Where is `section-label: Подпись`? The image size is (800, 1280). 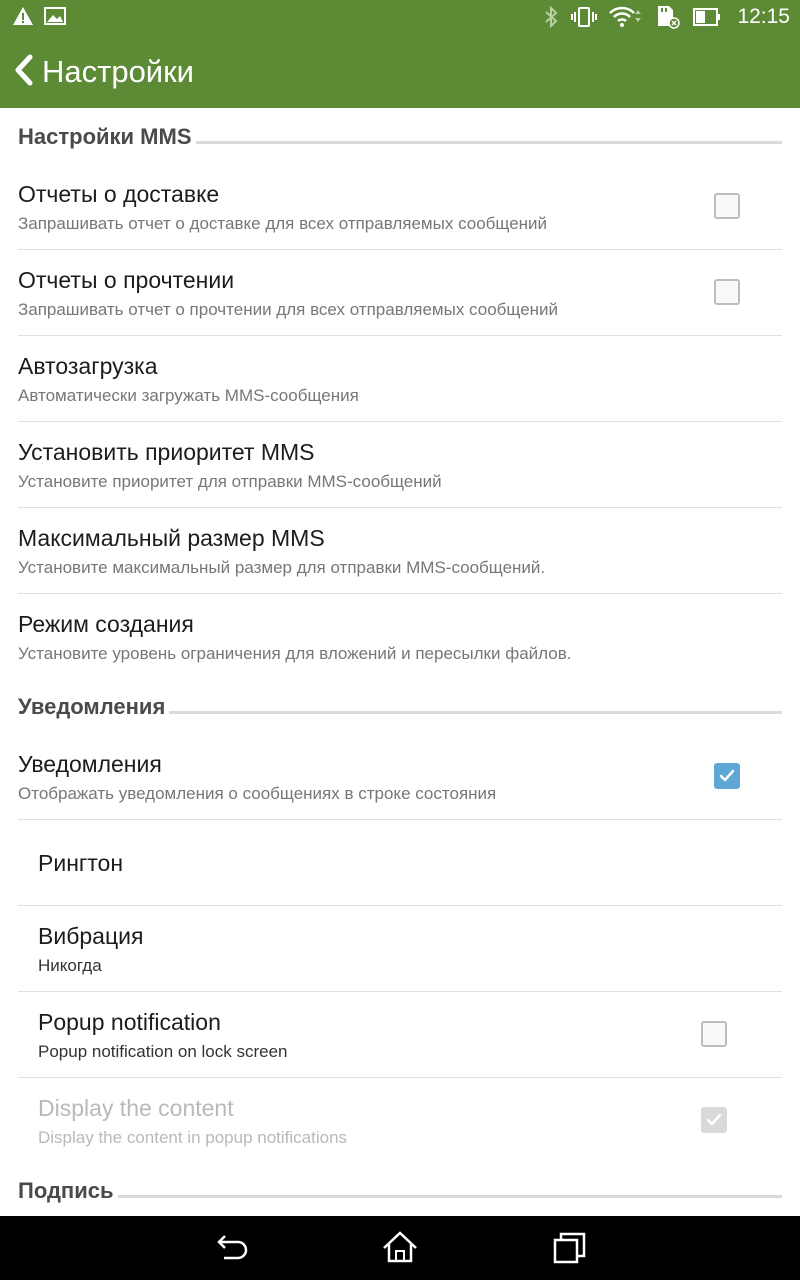
section-label: Подпись is located at coordinates (66, 1190).